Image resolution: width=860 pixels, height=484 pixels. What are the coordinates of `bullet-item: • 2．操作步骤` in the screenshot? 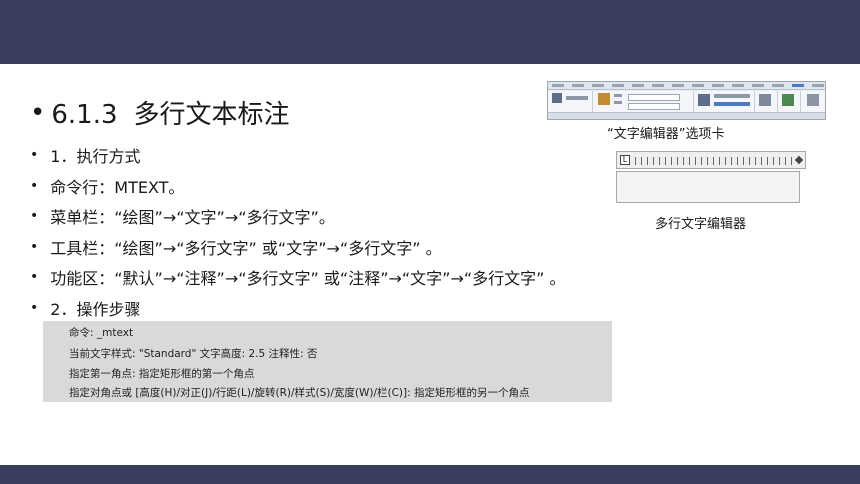 It's located at (85, 309).